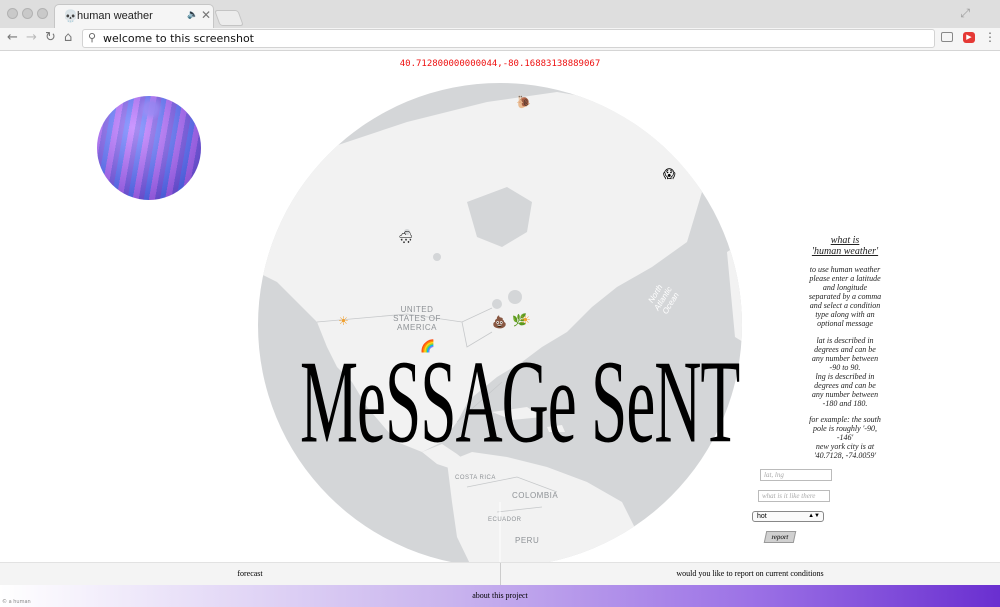 This screenshot has width=1000, height=607. I want to click on about-link: about this project, so click(500, 595).